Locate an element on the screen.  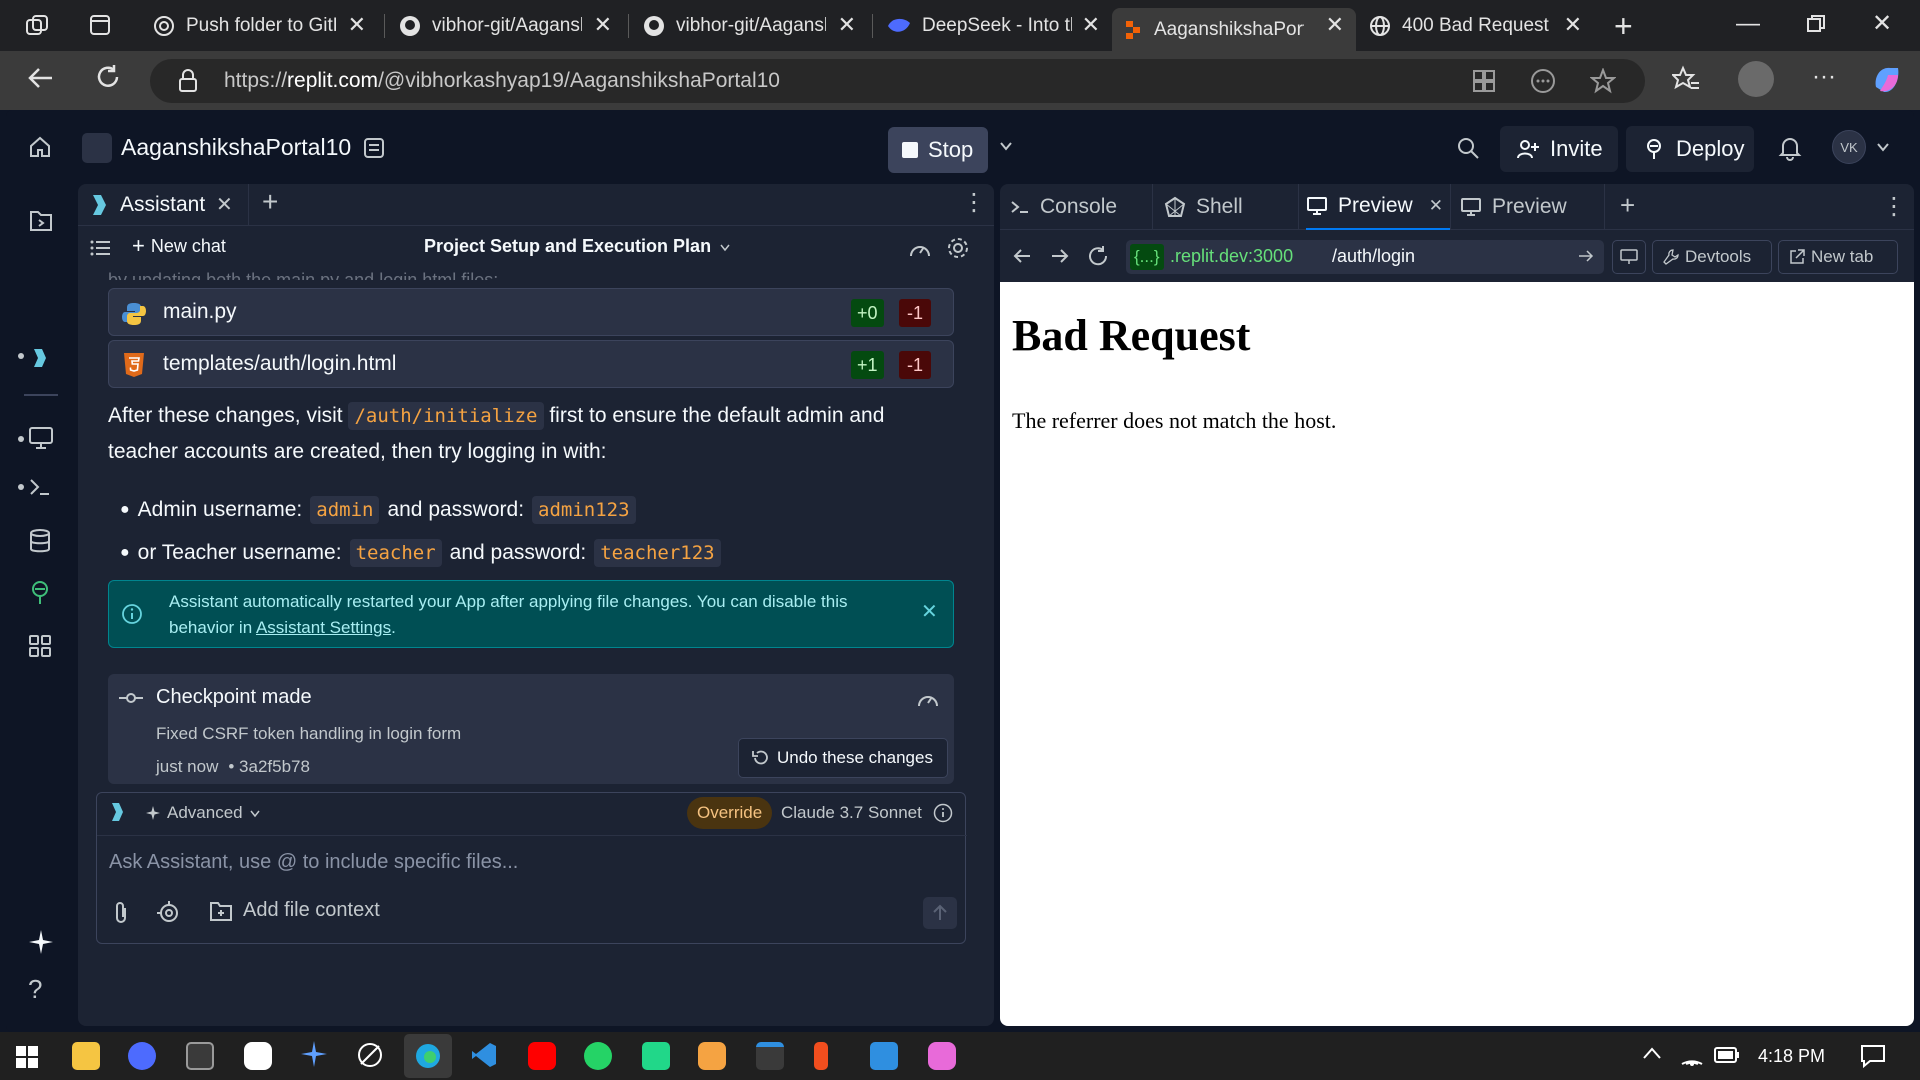
edge-active-slot is located at coordinates (428, 1056).